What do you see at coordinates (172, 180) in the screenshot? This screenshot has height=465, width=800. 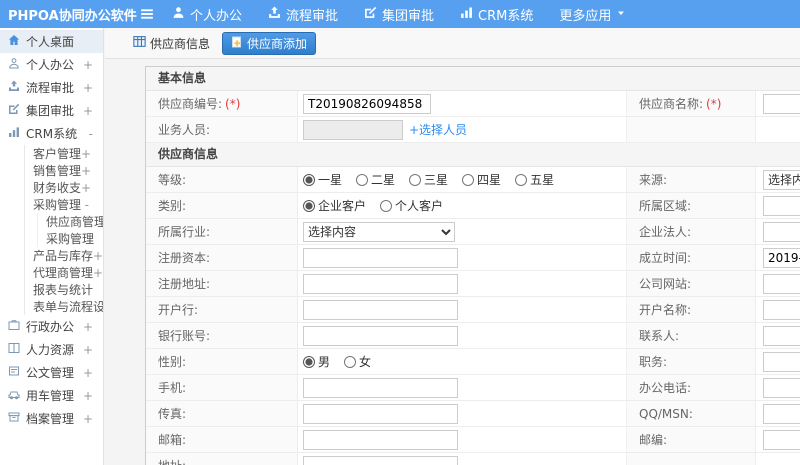 I see `level-label: 等级:` at bounding box center [172, 180].